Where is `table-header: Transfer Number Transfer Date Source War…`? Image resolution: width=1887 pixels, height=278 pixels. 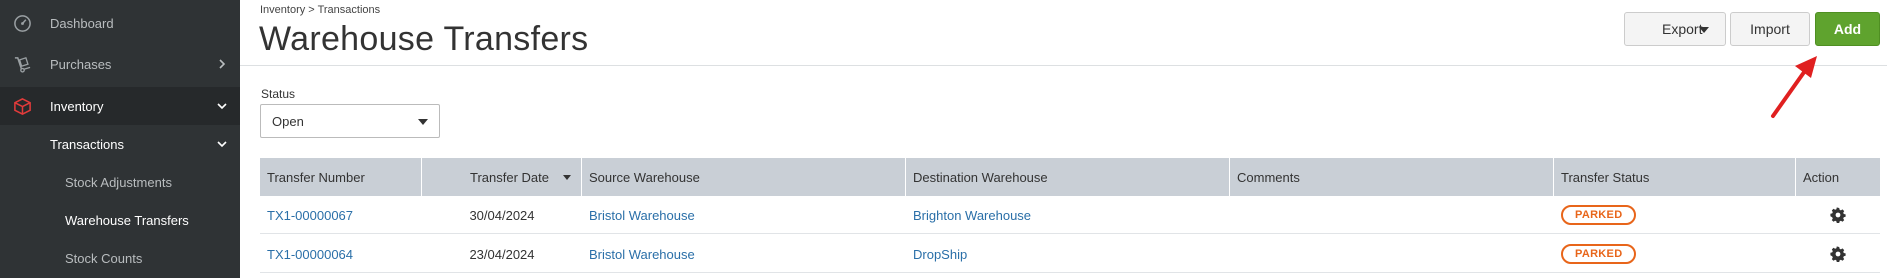 table-header: Transfer Number Transfer Date Source War… is located at coordinates (1070, 177).